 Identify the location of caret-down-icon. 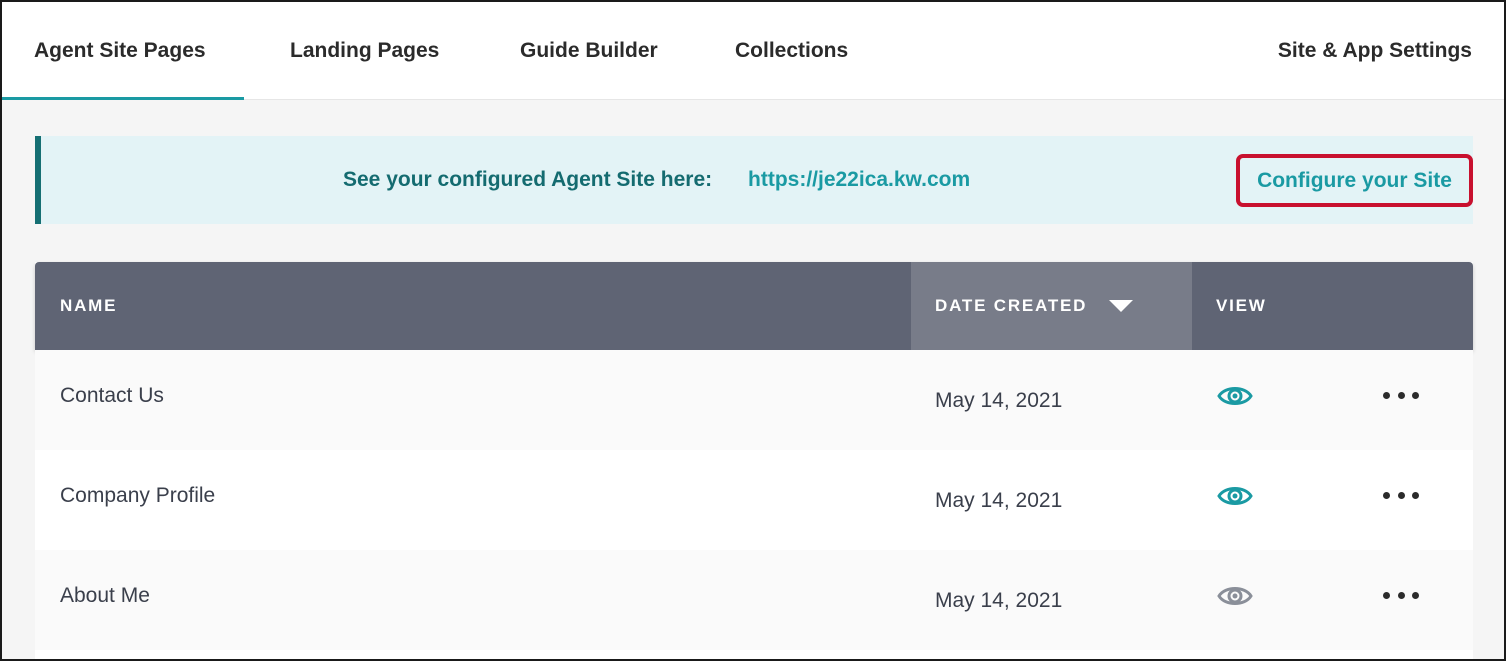
(1121, 306).